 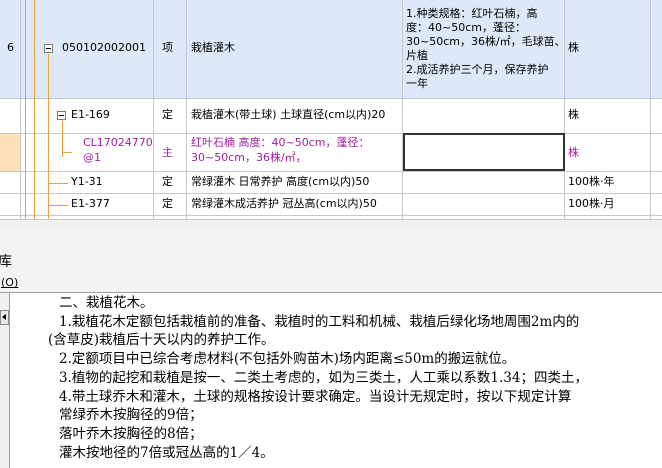 I want to click on library-tab-title: 库, so click(x=6, y=262).